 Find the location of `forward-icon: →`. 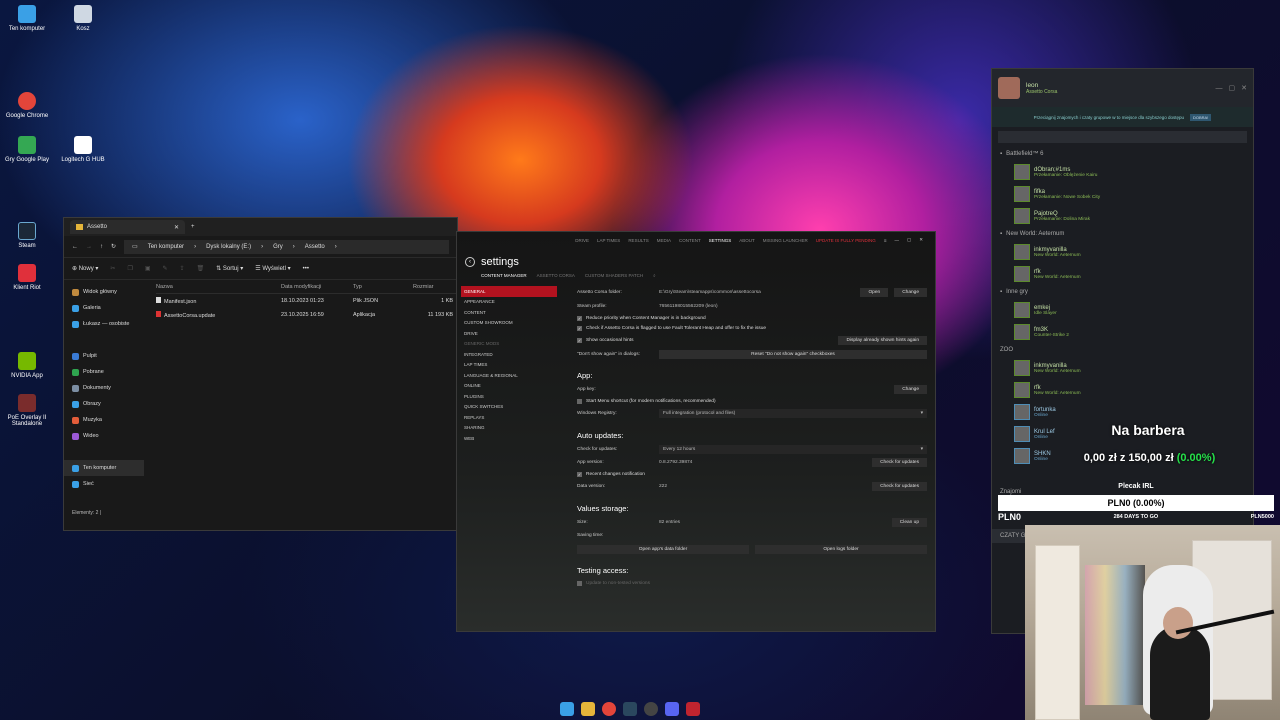

forward-icon: → is located at coordinates (89, 247).